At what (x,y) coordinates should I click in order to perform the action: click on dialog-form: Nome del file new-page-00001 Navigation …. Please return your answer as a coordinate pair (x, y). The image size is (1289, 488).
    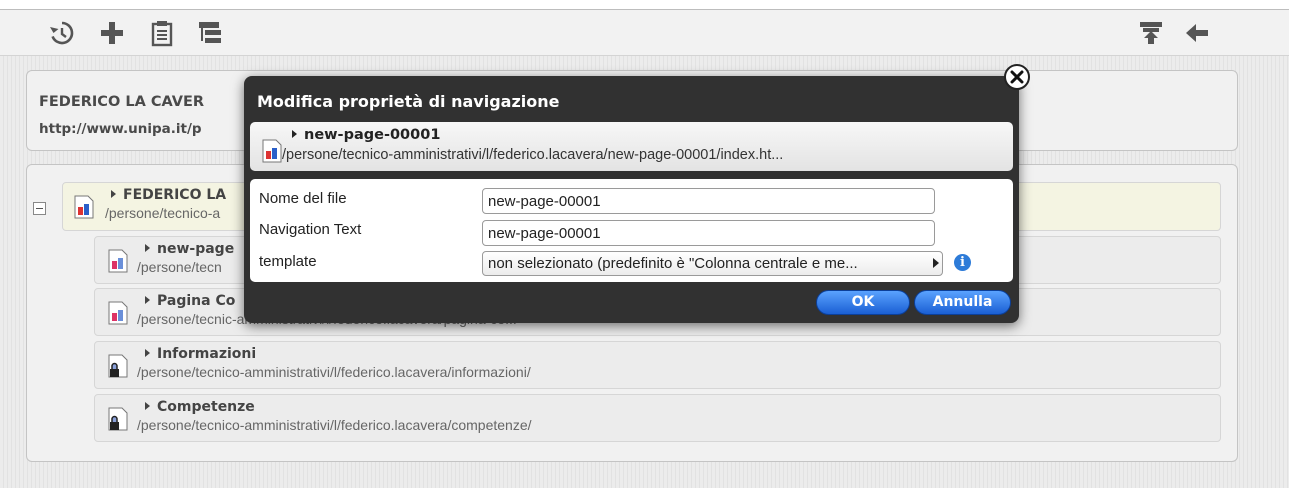
    Looking at the image, I should click on (631, 230).